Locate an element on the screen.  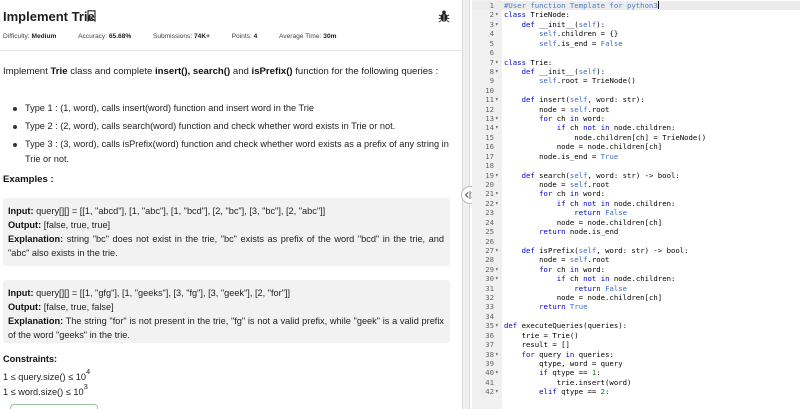
code-line: 6 is located at coordinates (636, 52).